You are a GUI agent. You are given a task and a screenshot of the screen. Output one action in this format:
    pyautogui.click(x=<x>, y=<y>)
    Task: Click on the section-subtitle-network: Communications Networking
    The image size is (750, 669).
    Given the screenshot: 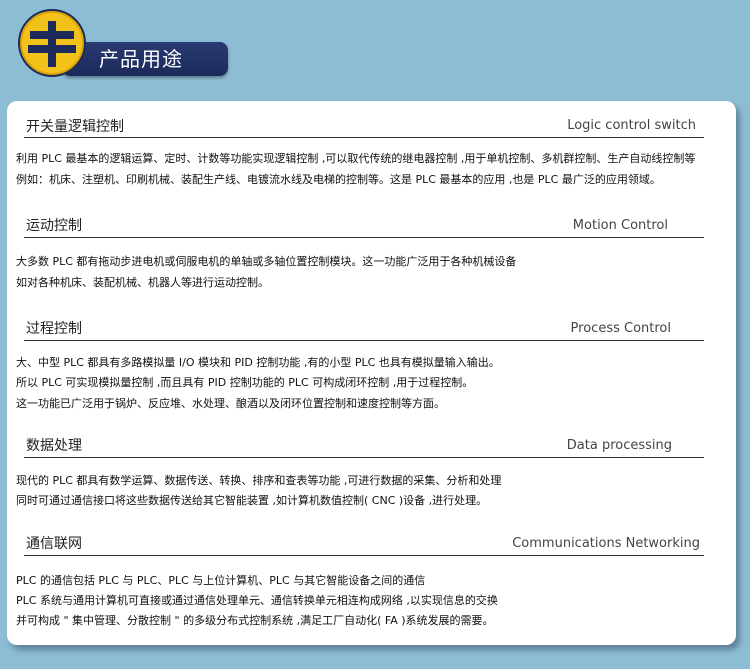 What is the action you would take?
    pyautogui.click(x=606, y=543)
    